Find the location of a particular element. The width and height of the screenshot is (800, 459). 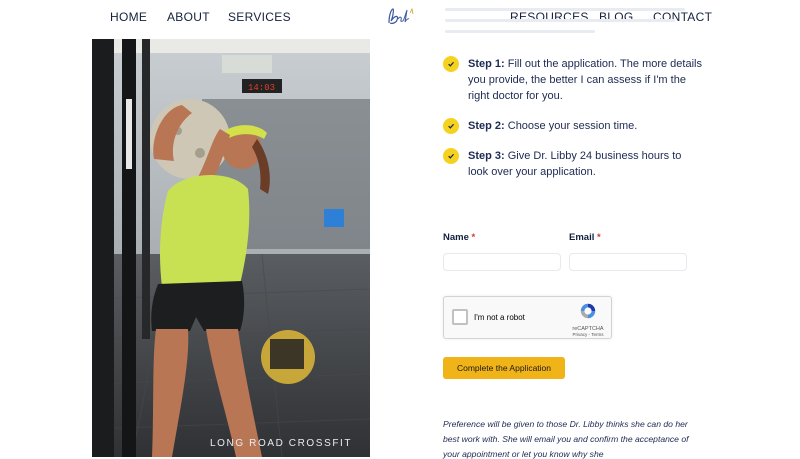

complete-application-button: Complete the Application is located at coordinates (504, 368).